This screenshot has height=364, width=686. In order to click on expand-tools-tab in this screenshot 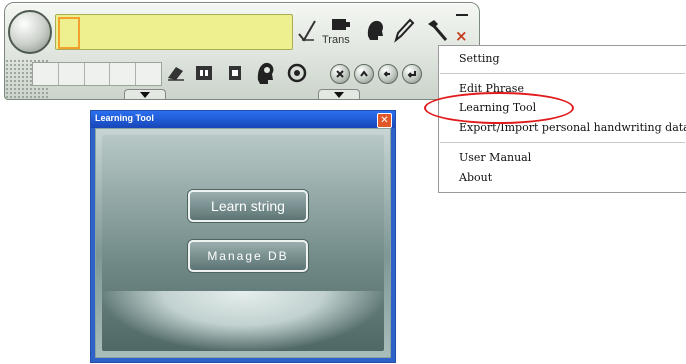, I will do `click(339, 94)`.